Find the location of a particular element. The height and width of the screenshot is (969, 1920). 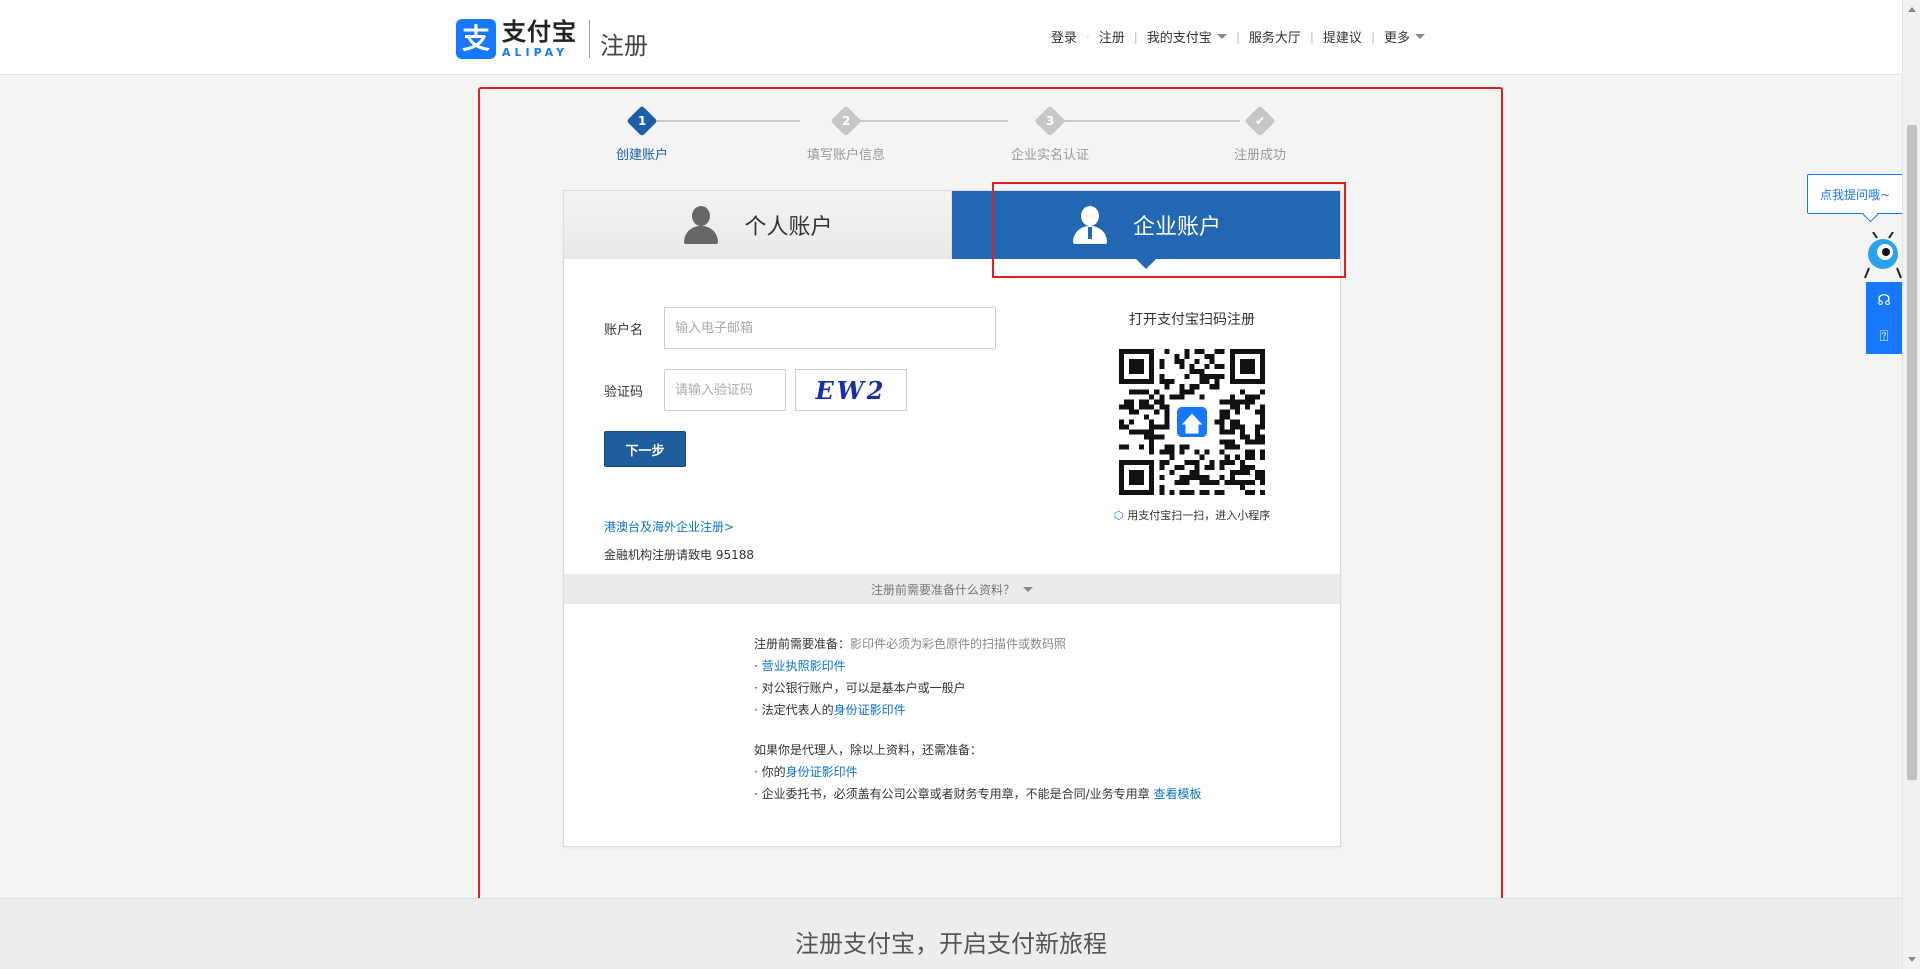

overseas-register-link: 港澳台及海外企业注册> is located at coordinates (669, 526).